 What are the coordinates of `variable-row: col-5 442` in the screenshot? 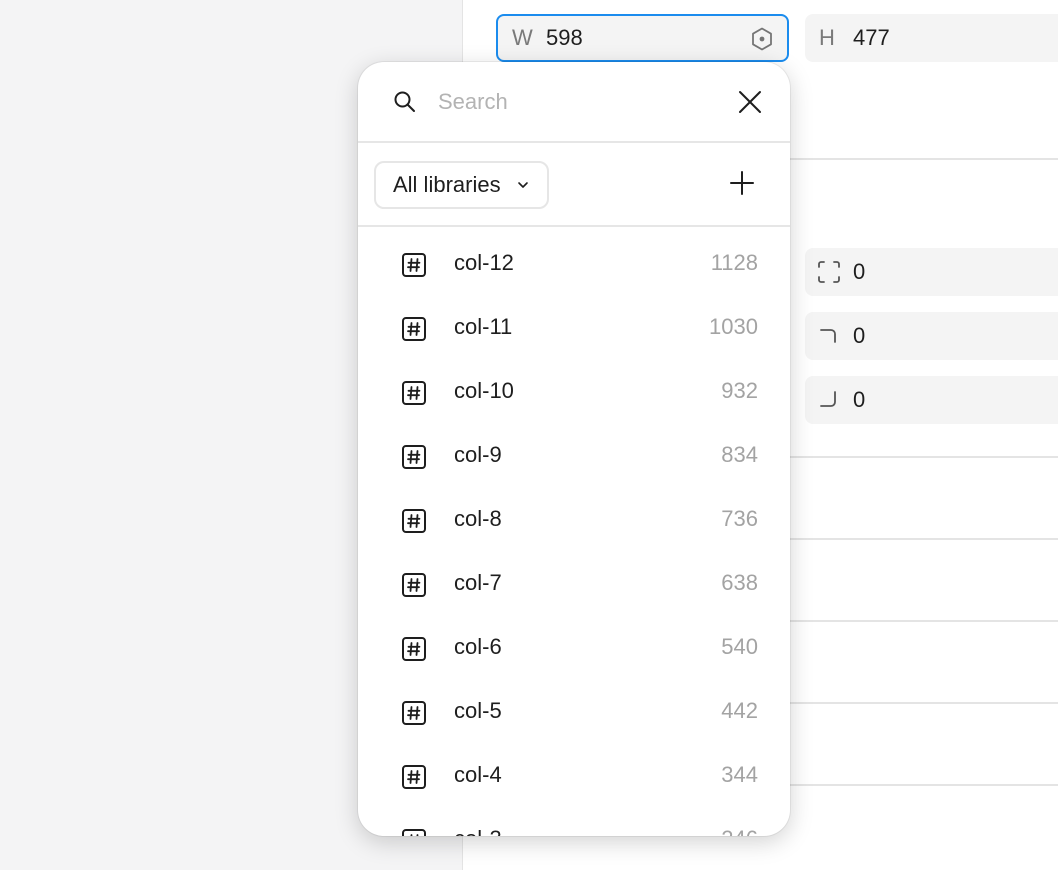 It's located at (574, 709).